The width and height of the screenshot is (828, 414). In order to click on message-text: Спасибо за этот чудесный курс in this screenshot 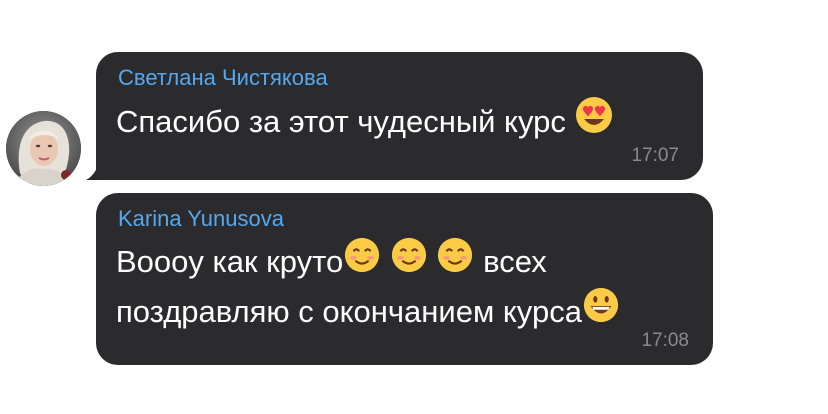, I will do `click(365, 122)`.